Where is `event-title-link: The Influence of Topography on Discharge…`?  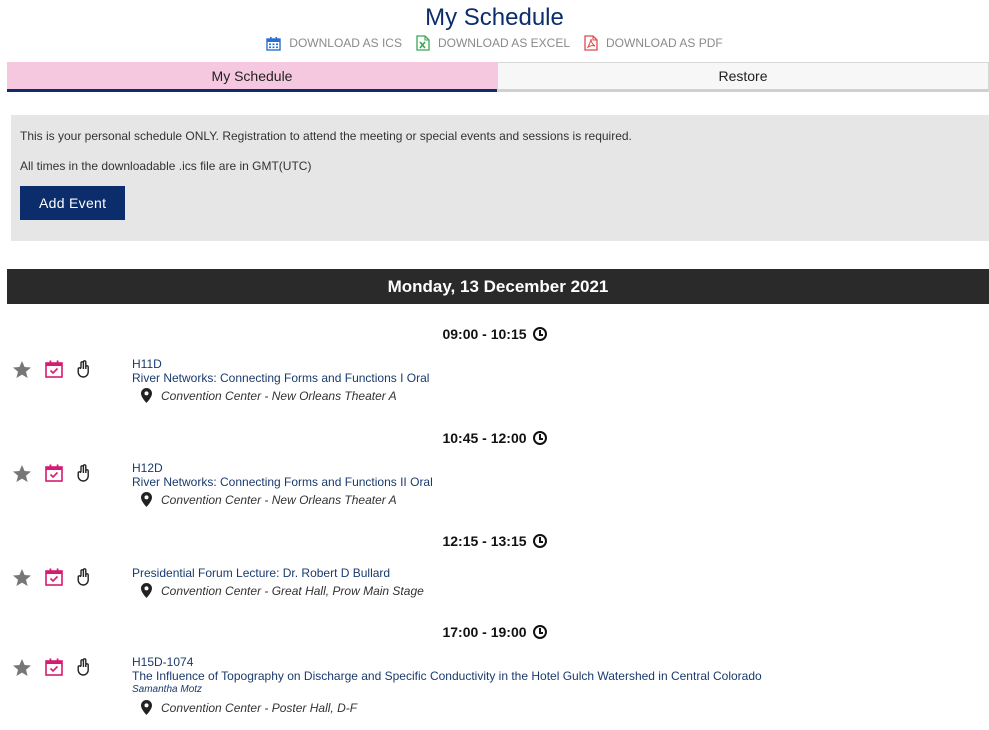
event-title-link: The Influence of Topography on Discharge… is located at coordinates (447, 676).